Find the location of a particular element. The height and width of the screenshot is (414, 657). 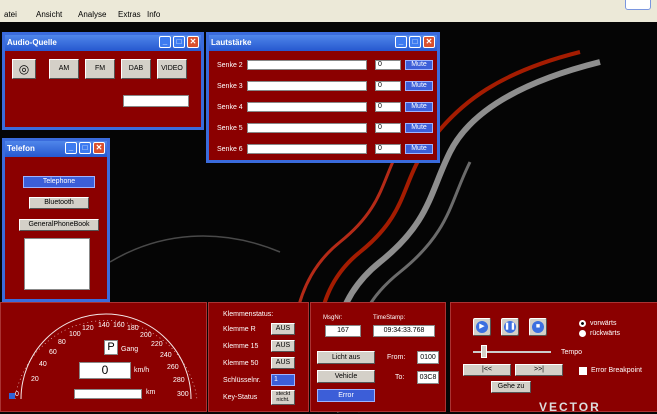

senke-3-slider is located at coordinates (307, 86).